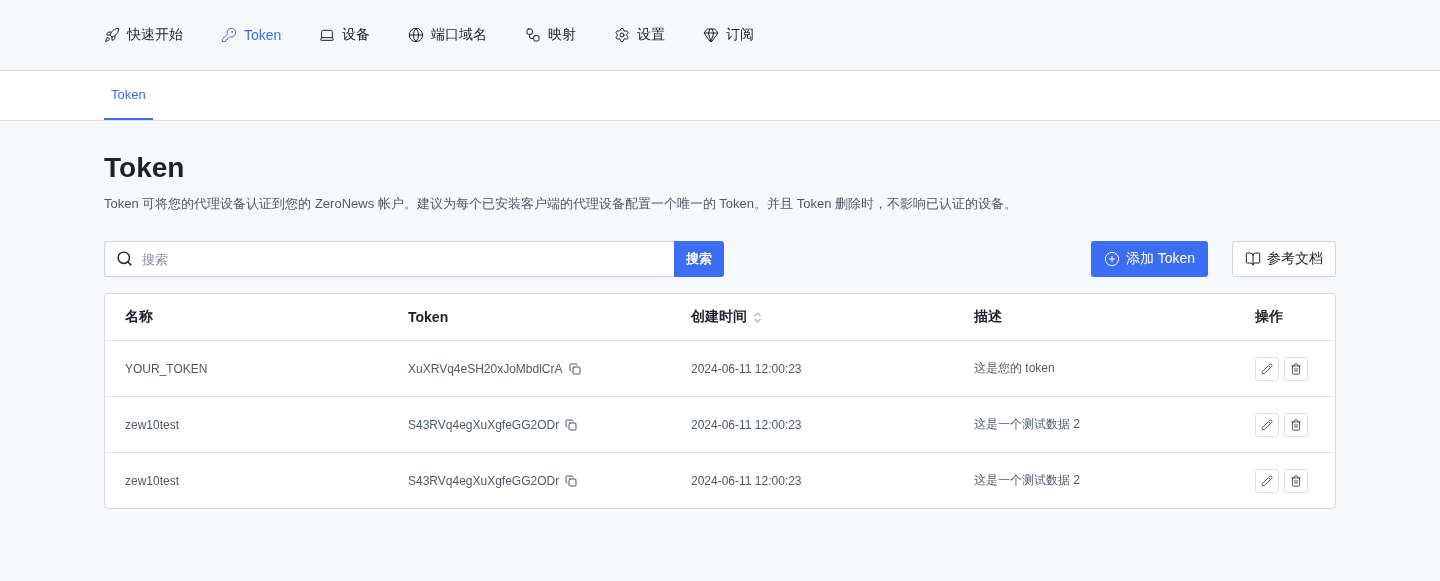  What do you see at coordinates (448, 35) in the screenshot?
I see `nav-item: 端口域名` at bounding box center [448, 35].